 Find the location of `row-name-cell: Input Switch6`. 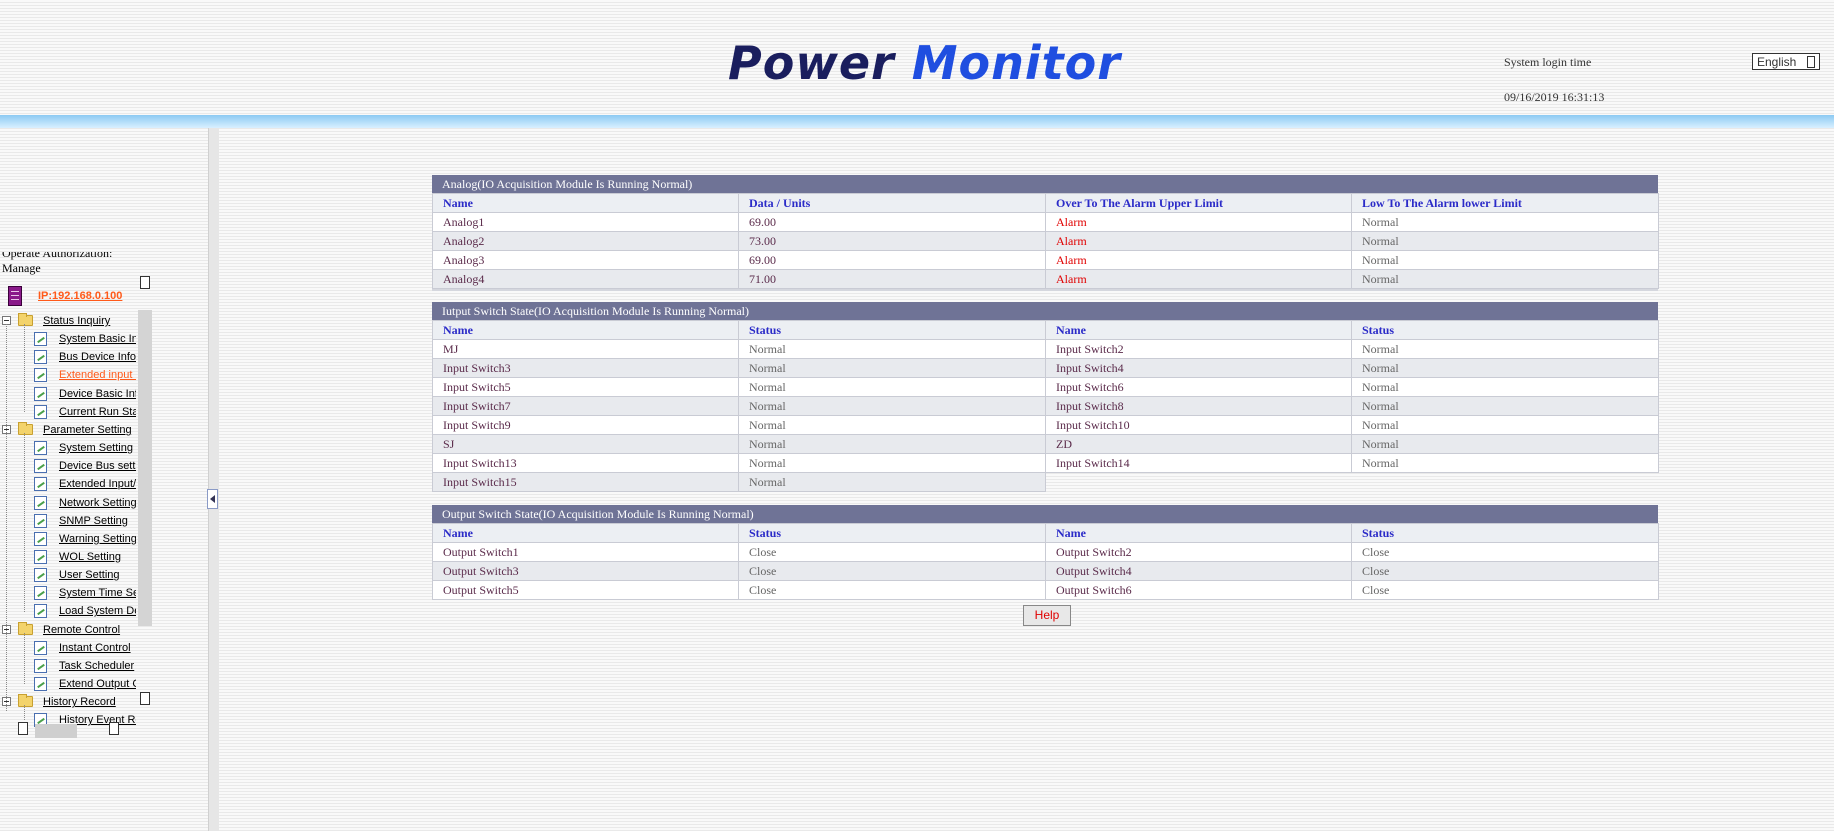

row-name-cell: Input Switch6 is located at coordinates (1198, 387).